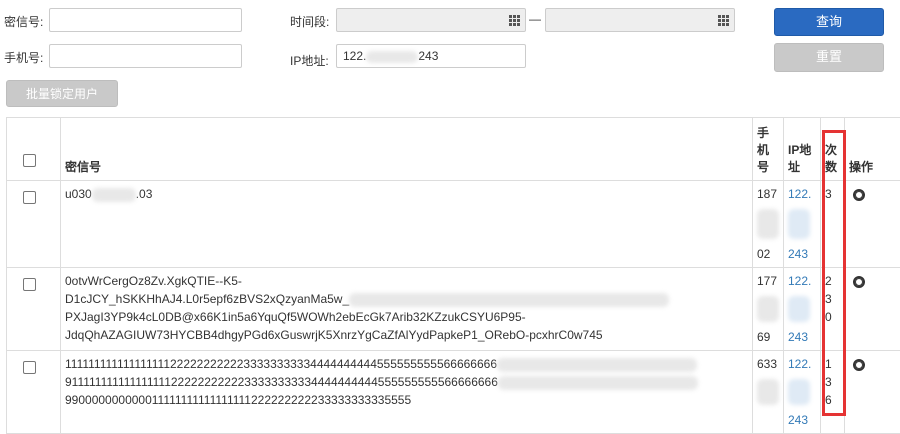 The height and width of the screenshot is (434, 900). I want to click on query-button: 查询, so click(829, 22).